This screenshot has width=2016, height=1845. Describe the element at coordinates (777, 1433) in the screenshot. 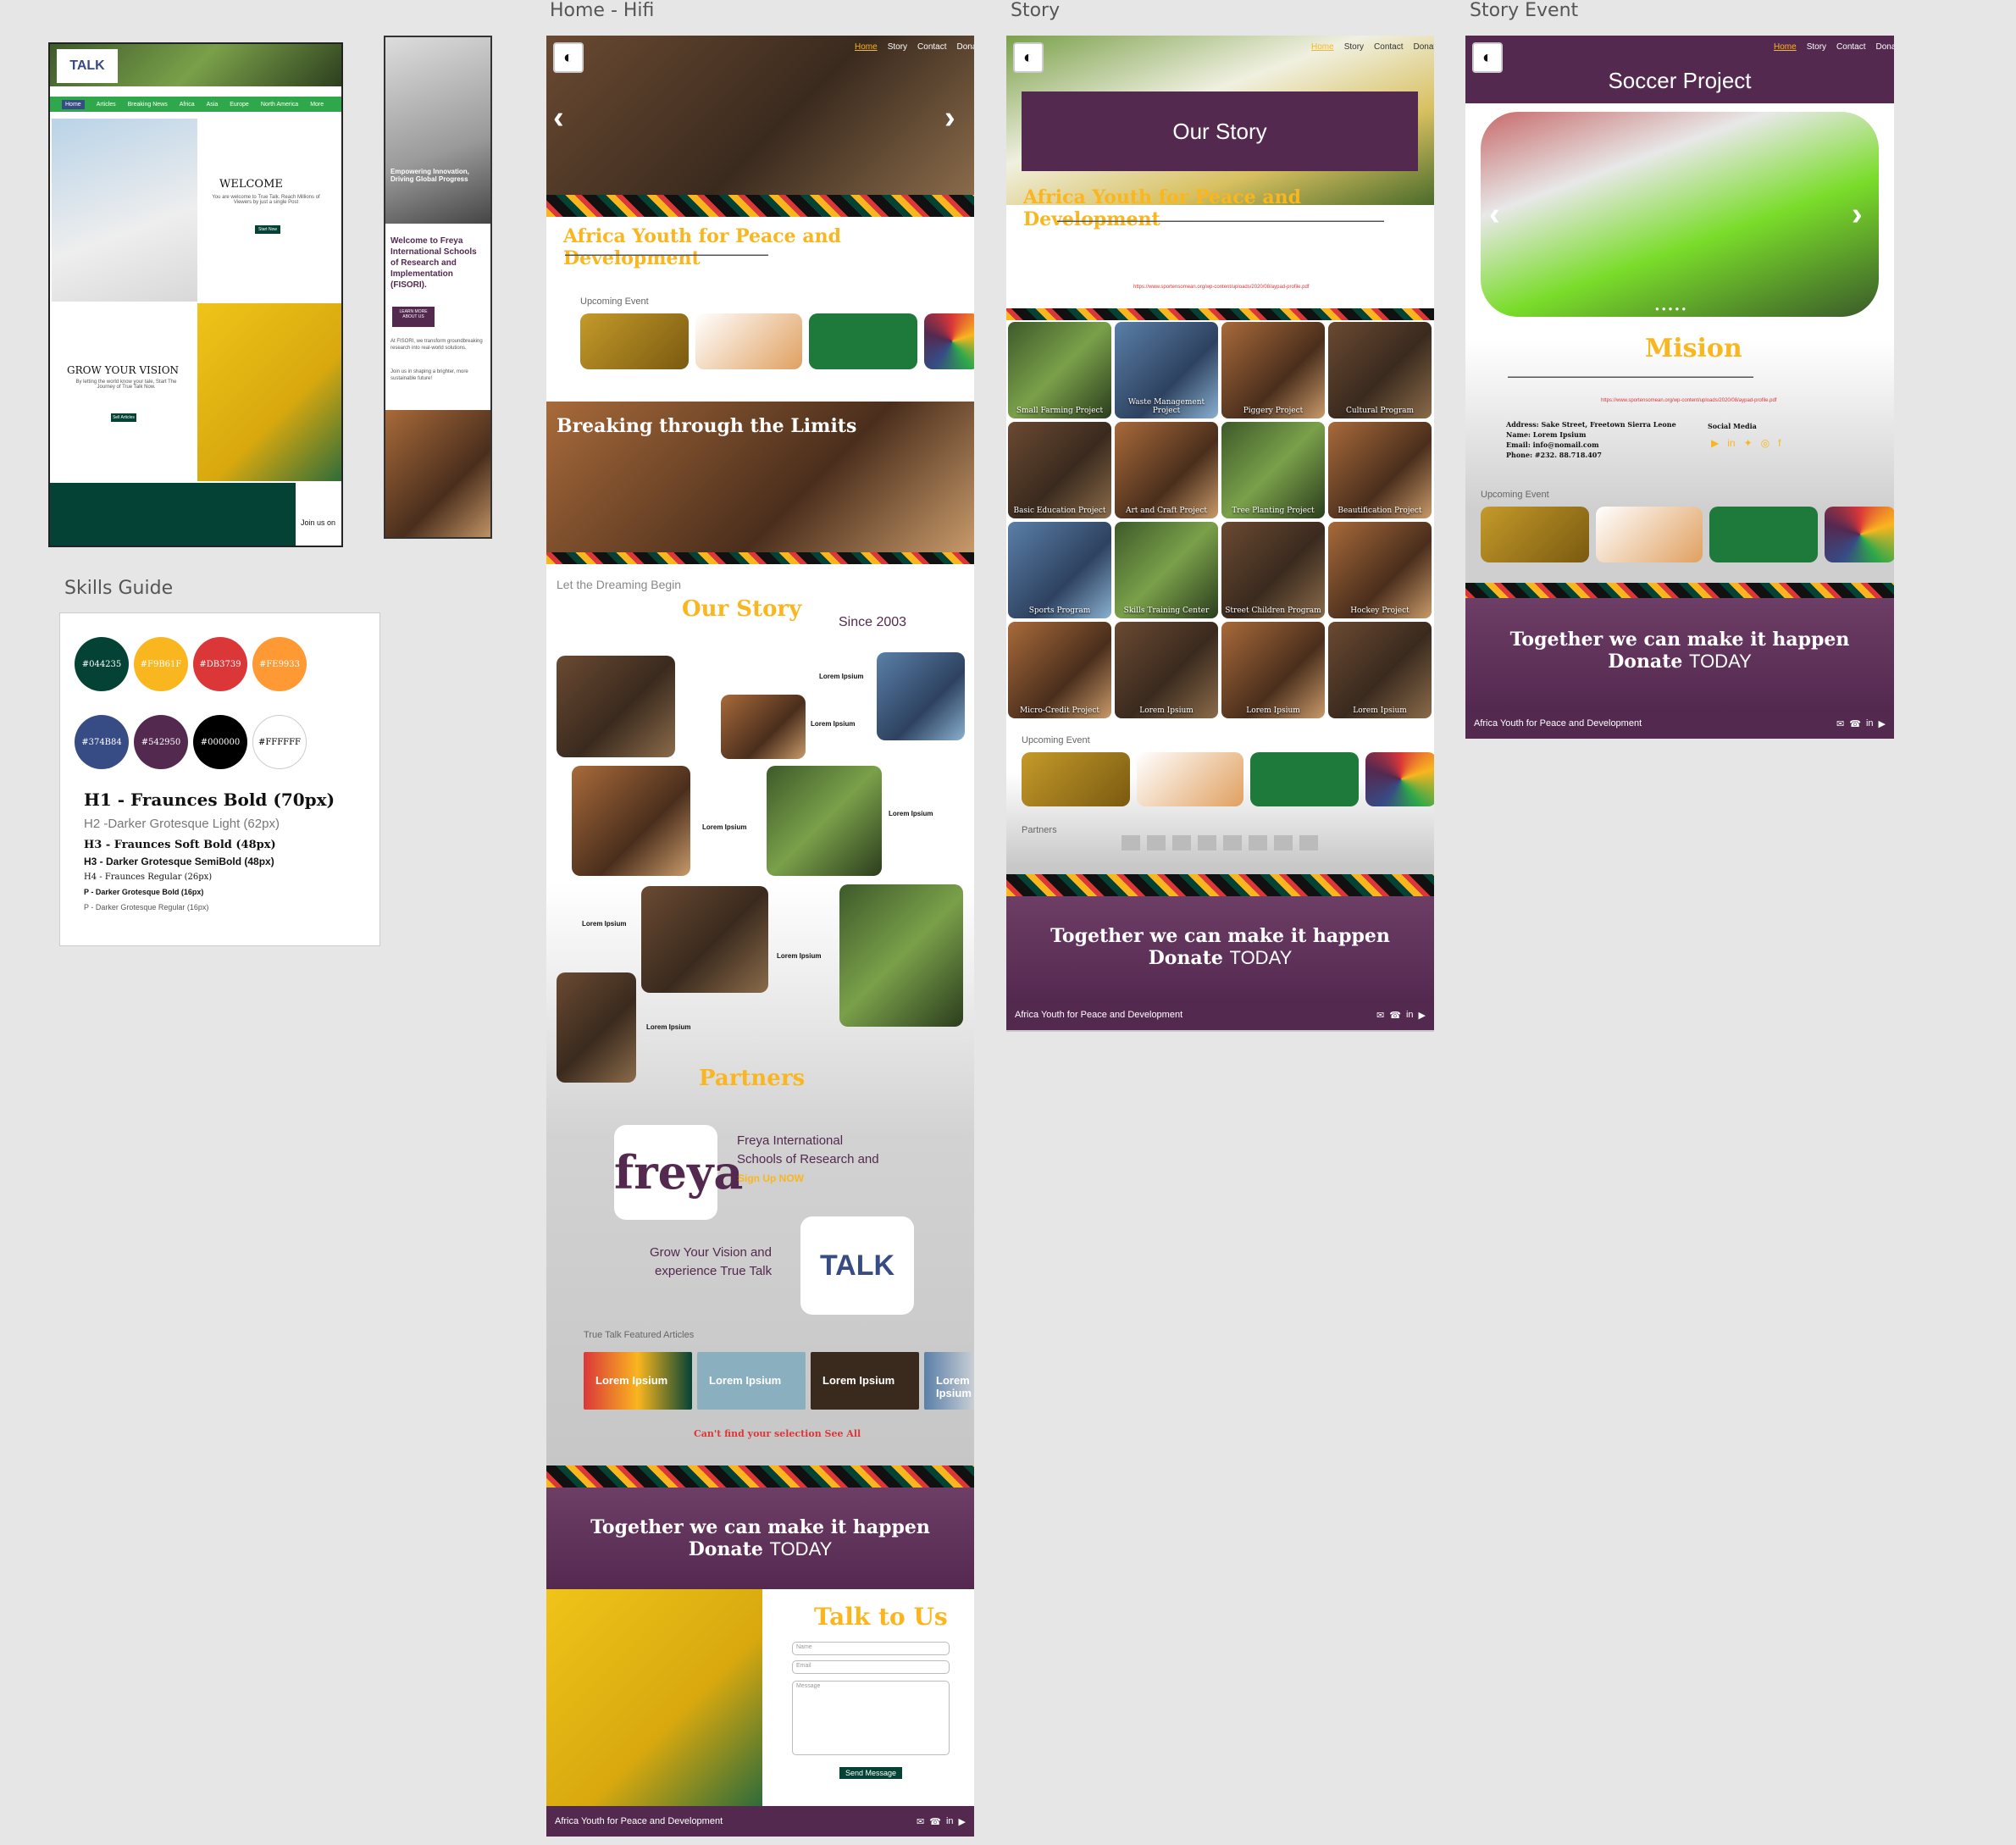

I see `see-all-link: Can't find your selection See All` at that location.